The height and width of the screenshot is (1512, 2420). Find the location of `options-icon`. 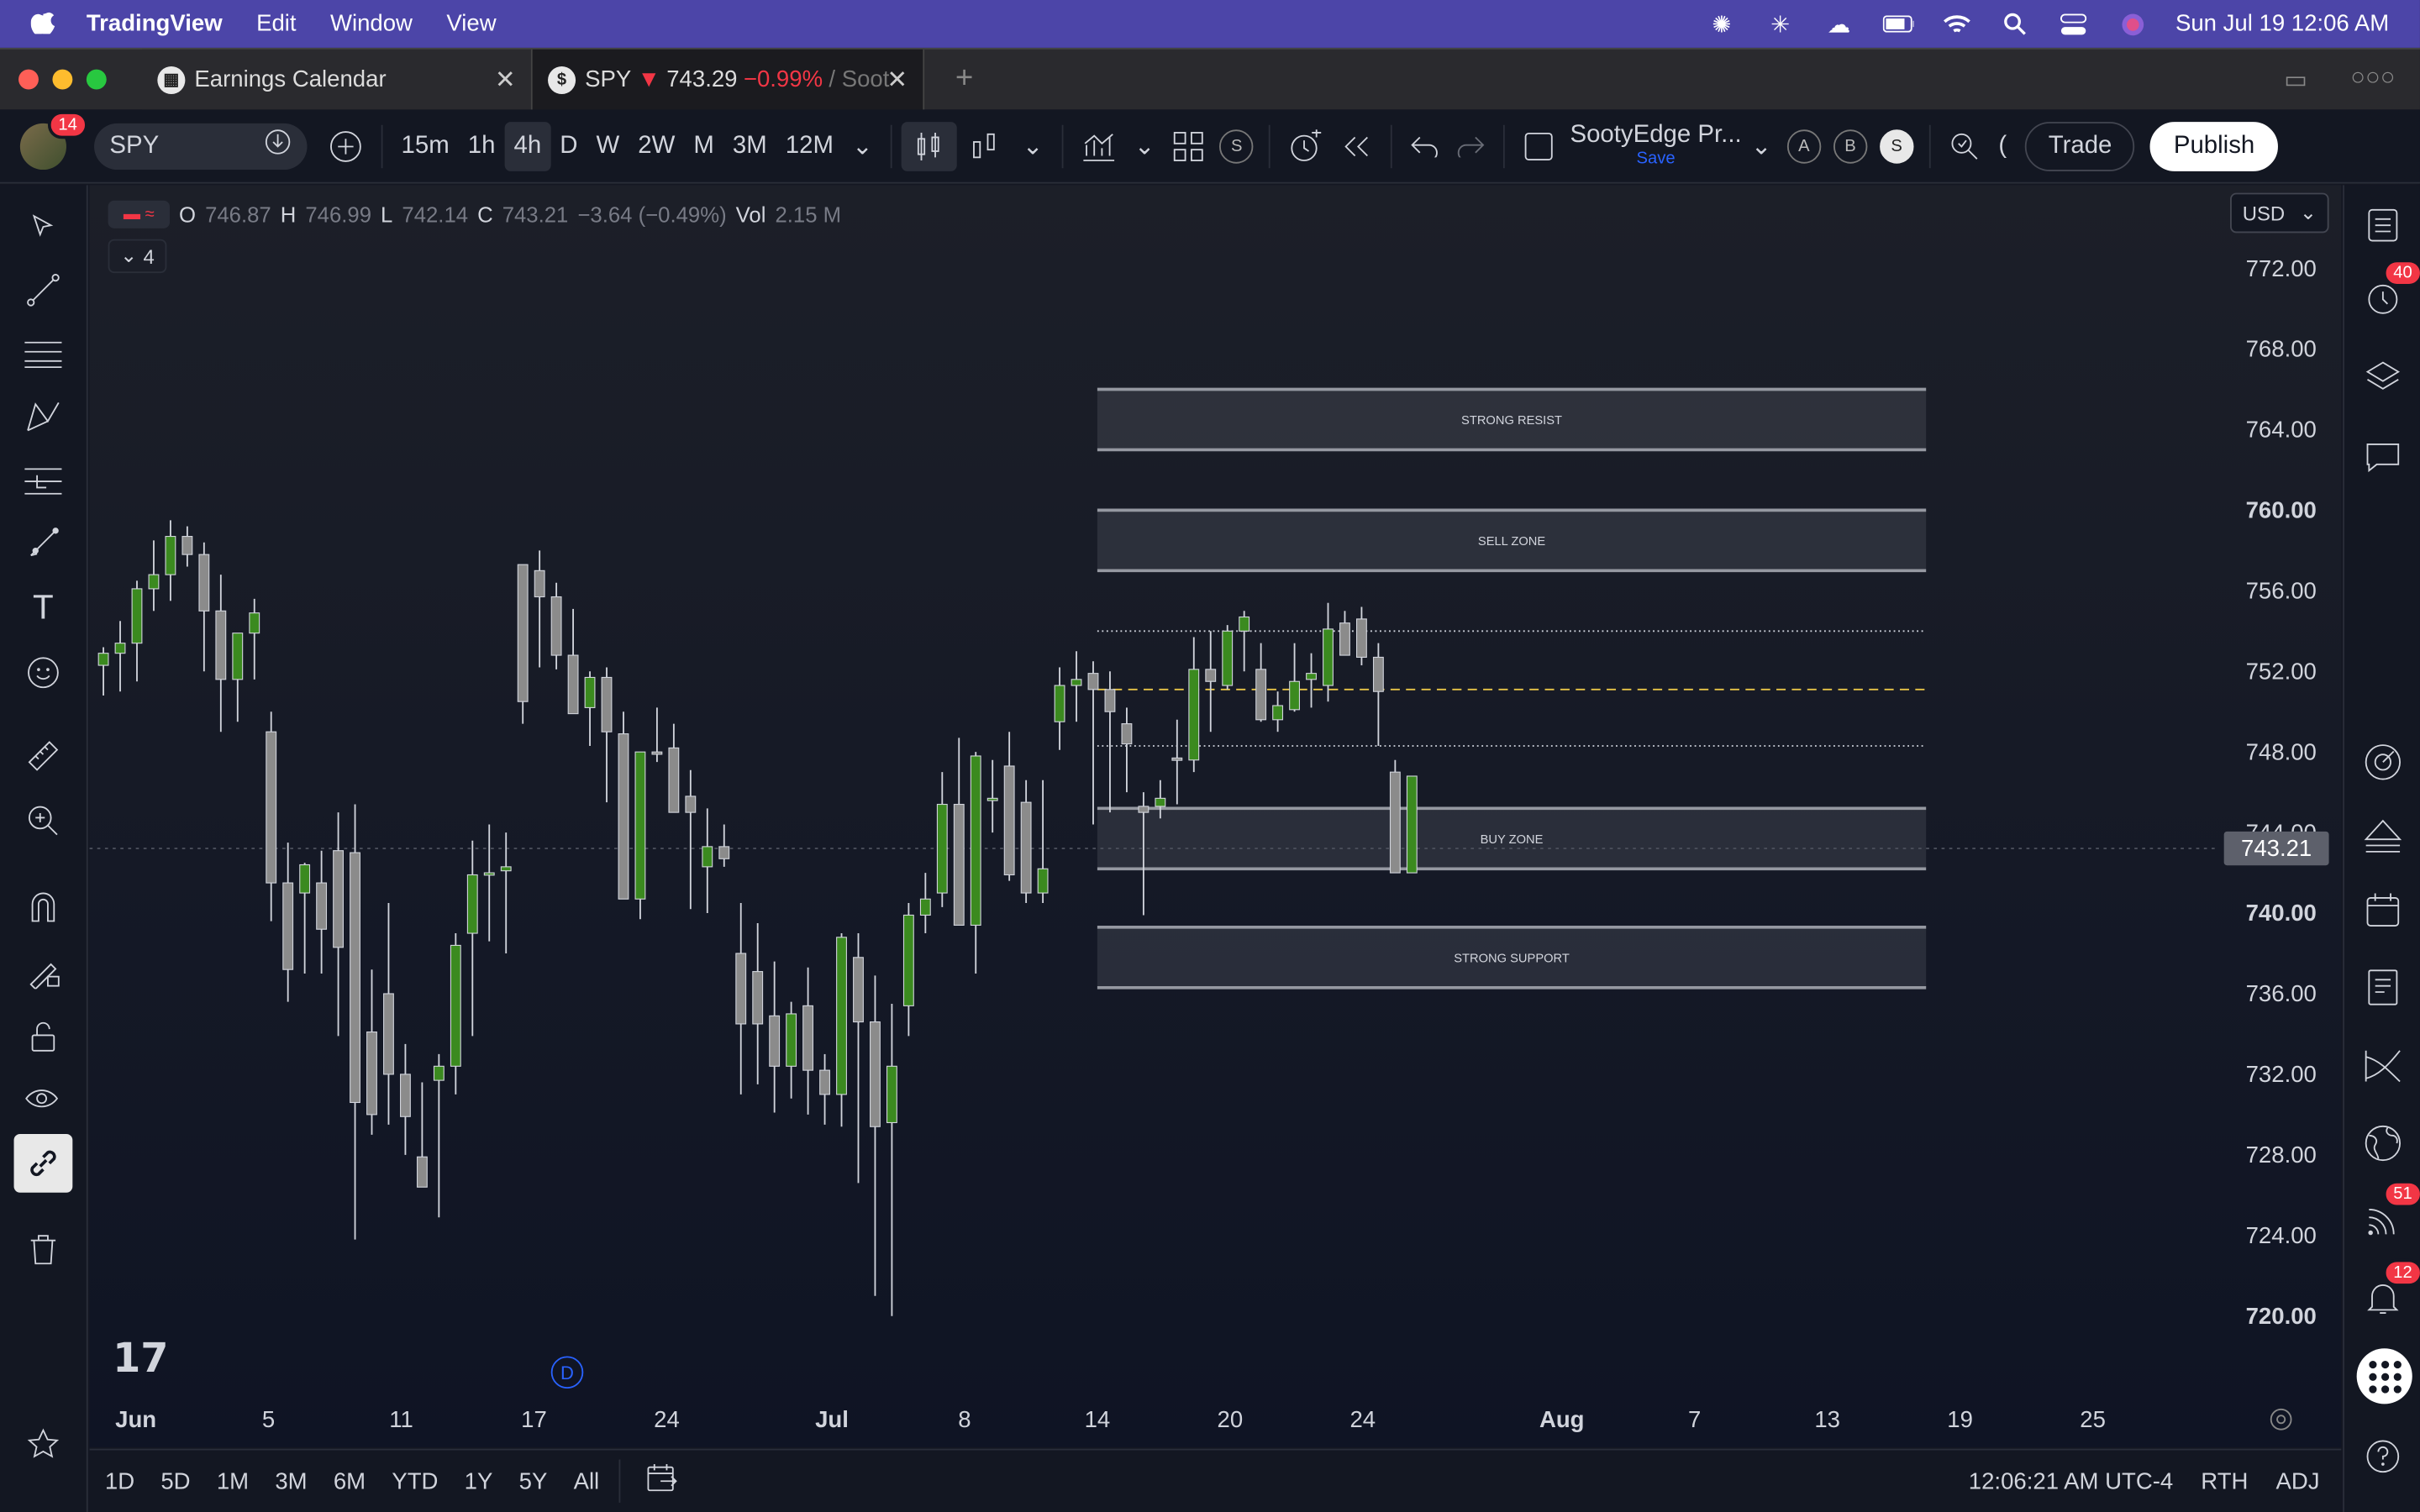

options-icon is located at coordinates (2383, 1066).